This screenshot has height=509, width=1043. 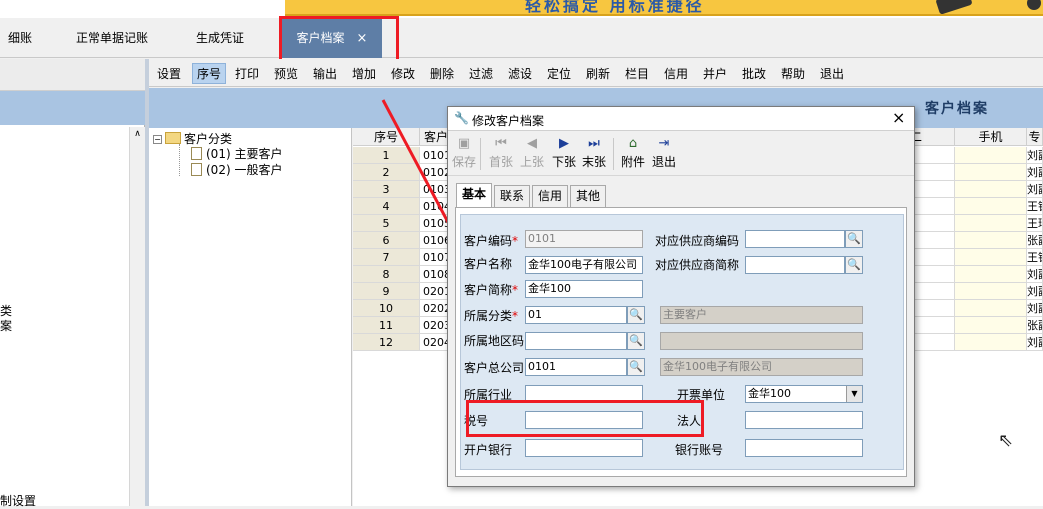 I want to click on prev-icon: ◀, so click(x=532, y=143).